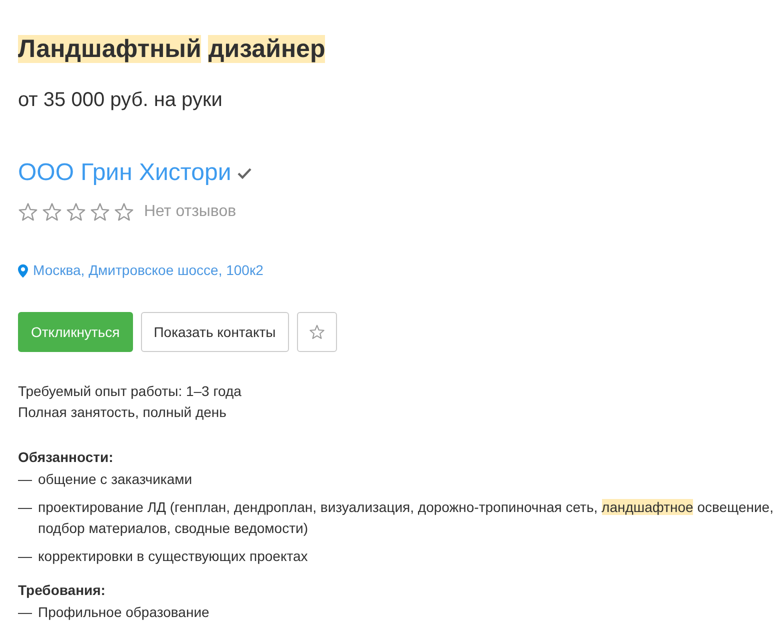 The image size is (782, 629). Describe the element at coordinates (120, 100) in the screenshot. I see `salary-text: от 35 000 руб. на руки` at that location.